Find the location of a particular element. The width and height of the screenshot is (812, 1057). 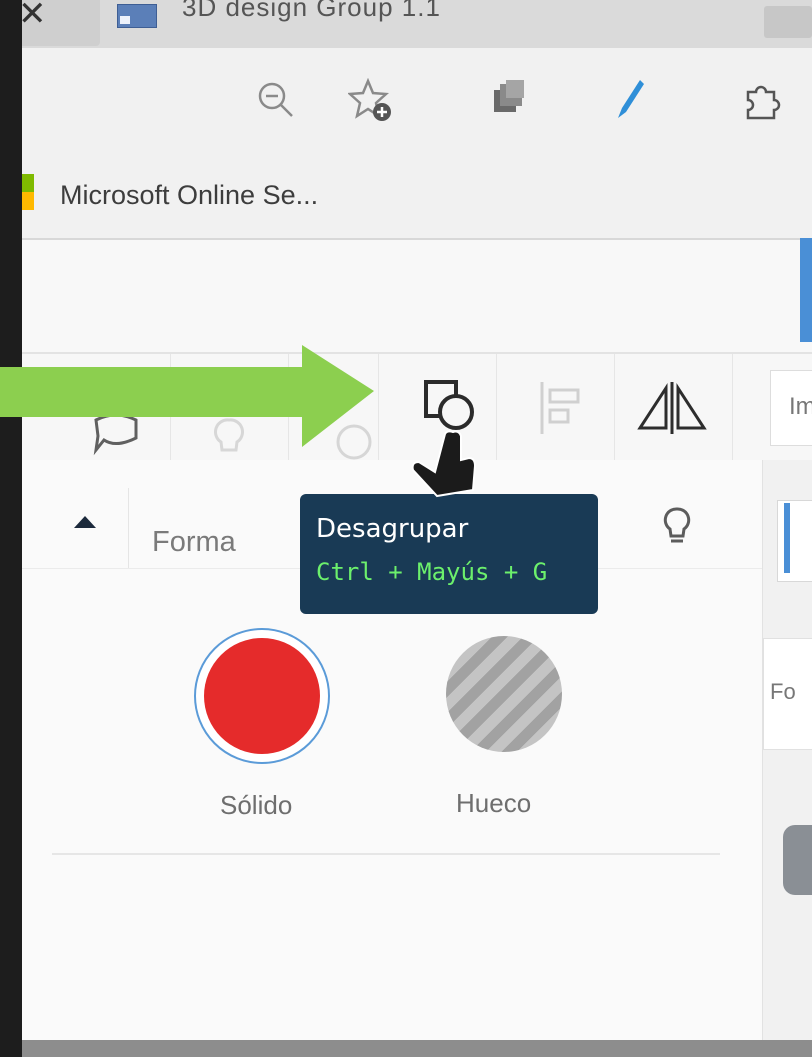

window-control-button is located at coordinates (788, 22).